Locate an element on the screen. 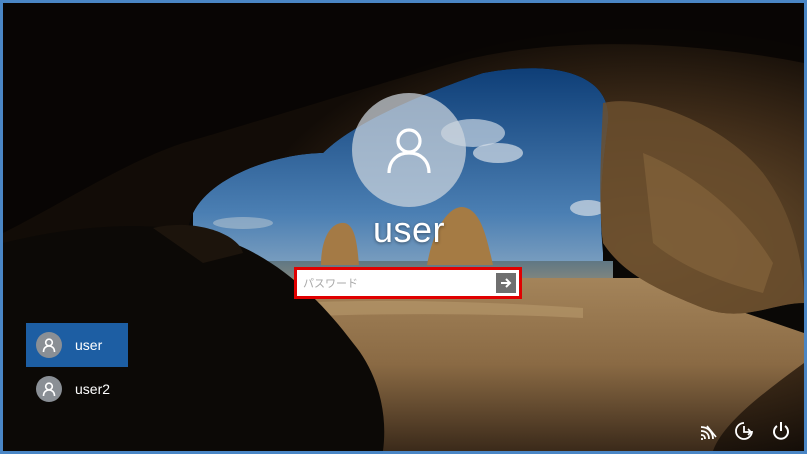 This screenshot has width=807, height=454. user-switcher-item-user2: user2 is located at coordinates (77, 389).